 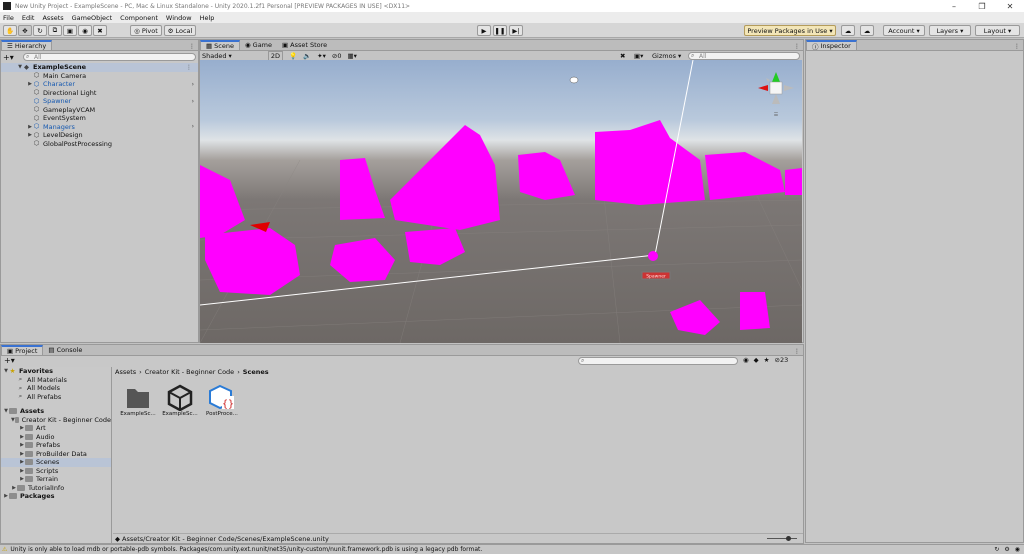 I want to click on folder-tree-item: ▶ Terrain, so click(x=56, y=479).